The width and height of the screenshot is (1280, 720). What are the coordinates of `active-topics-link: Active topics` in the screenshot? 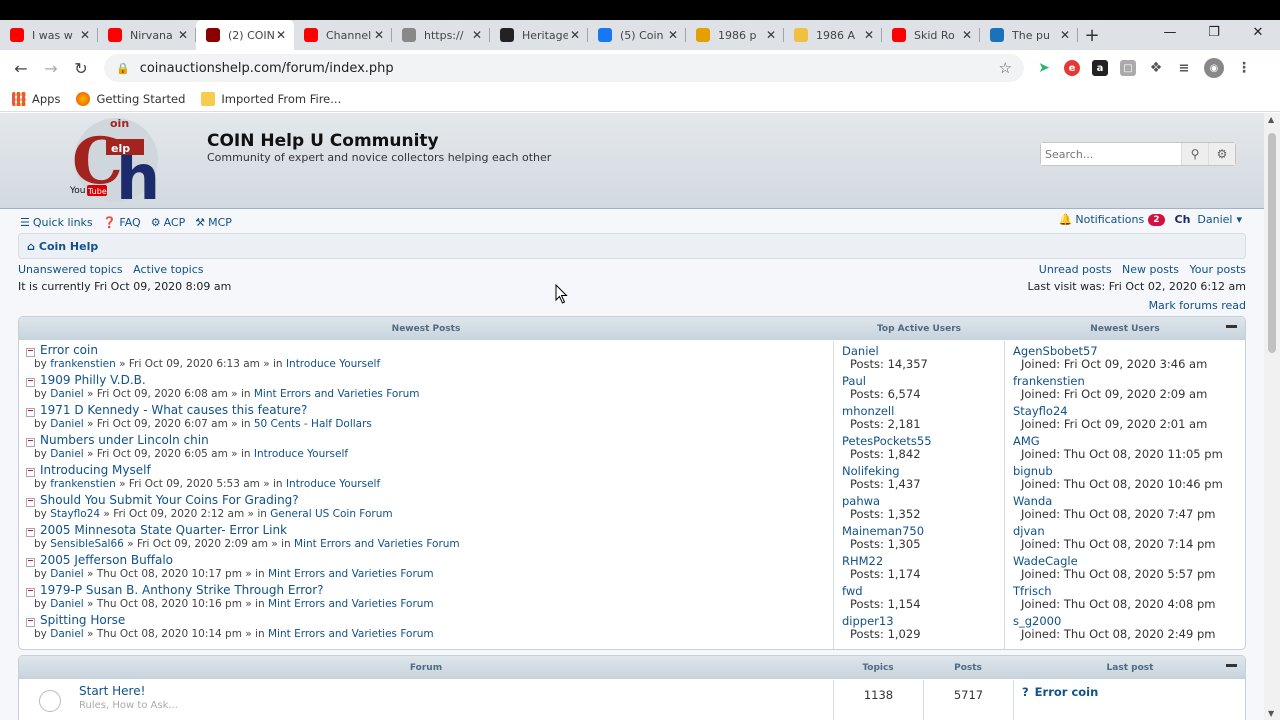 It's located at (168, 269).